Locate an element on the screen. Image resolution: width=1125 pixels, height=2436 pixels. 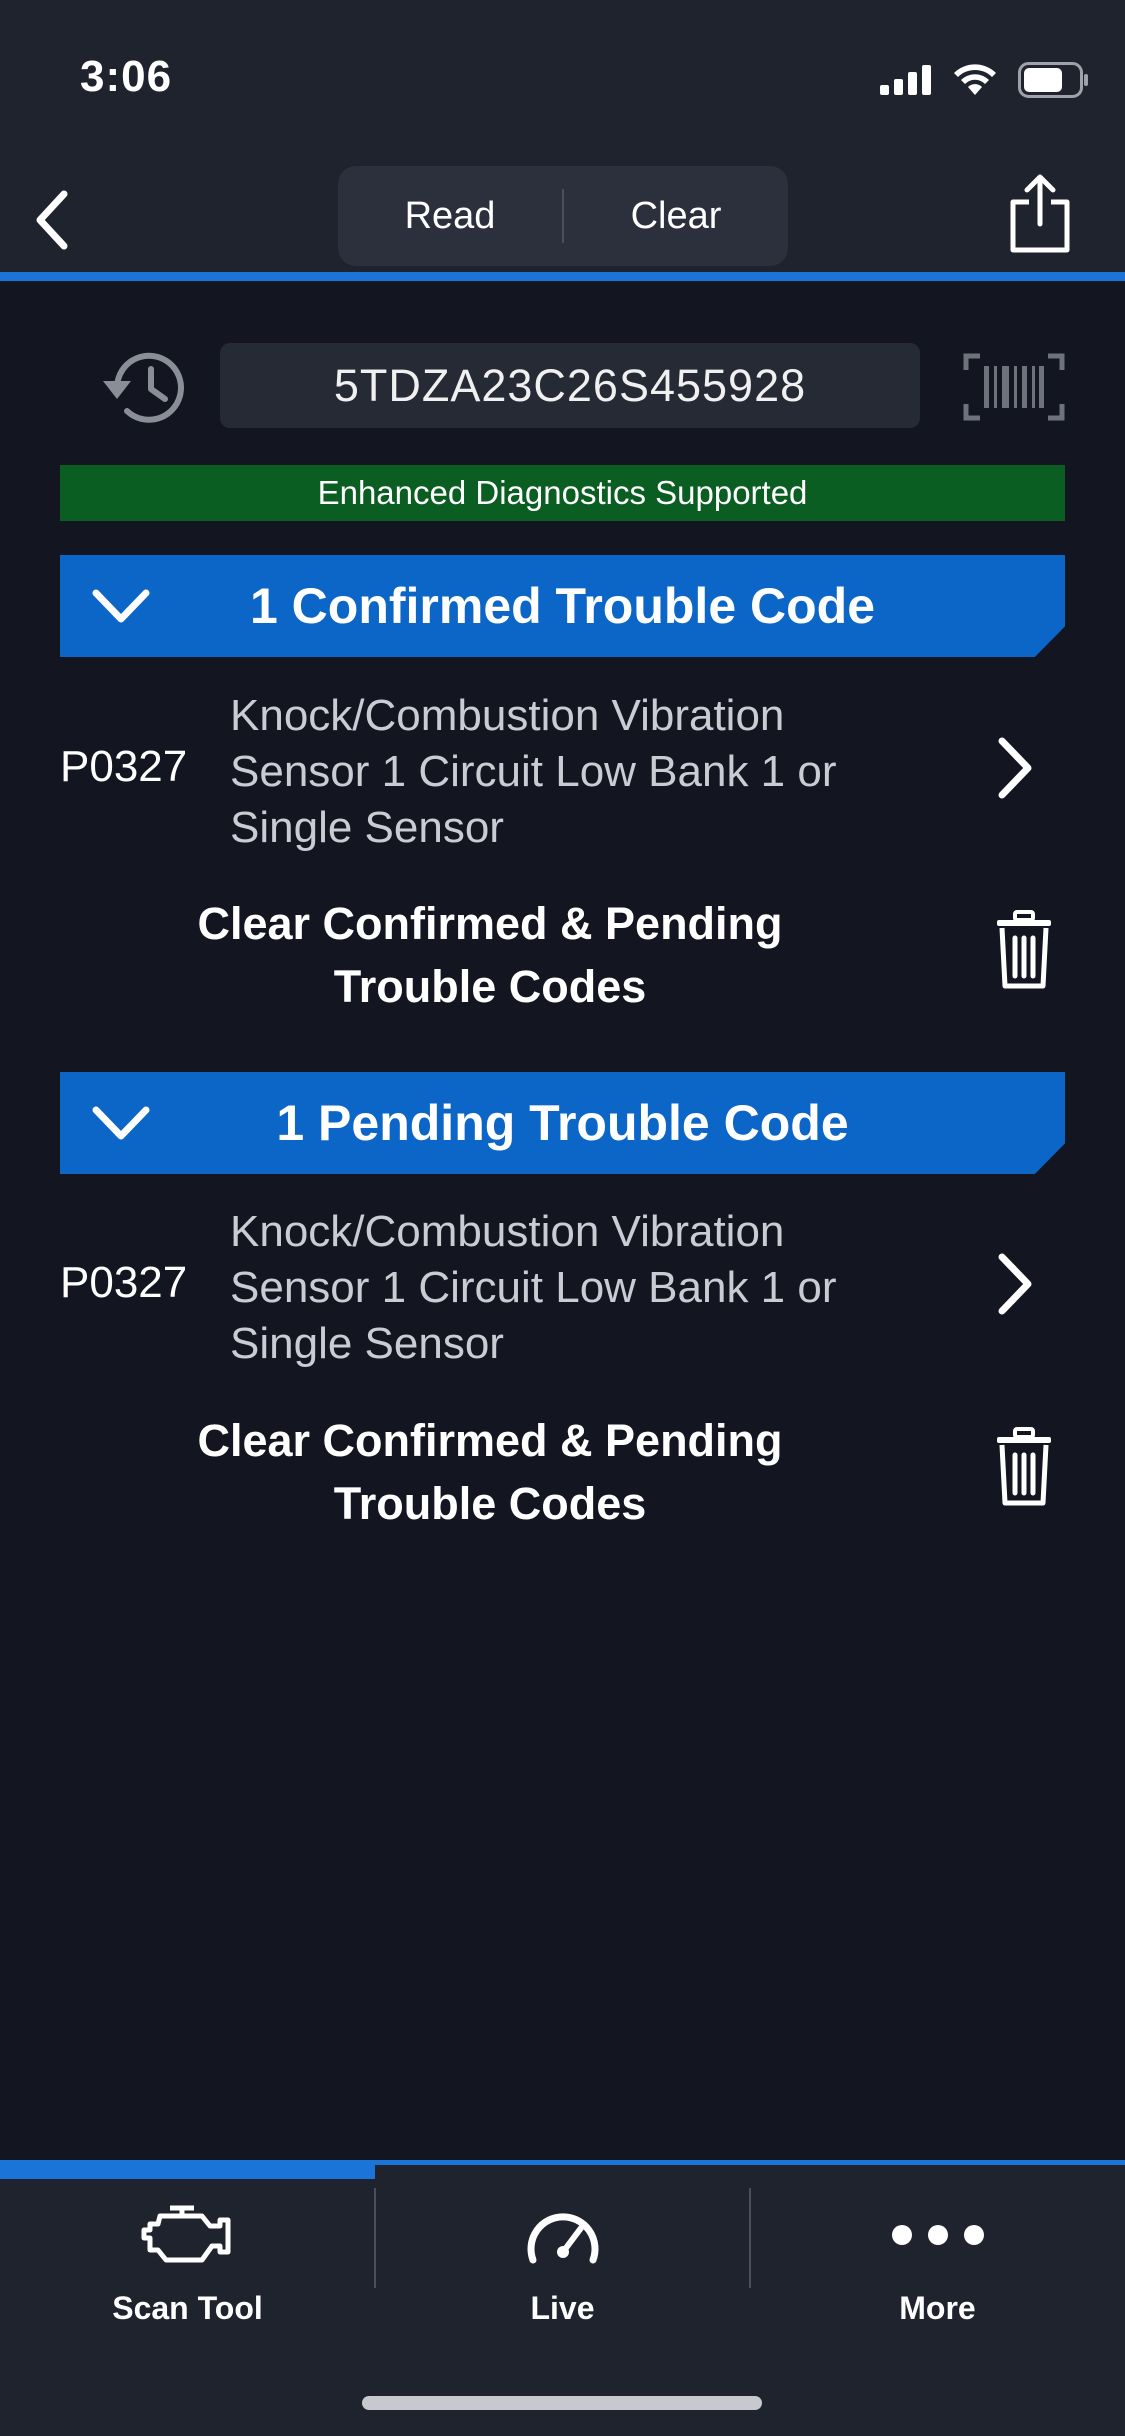
barcode-scan-button is located at coordinates (1014, 387).